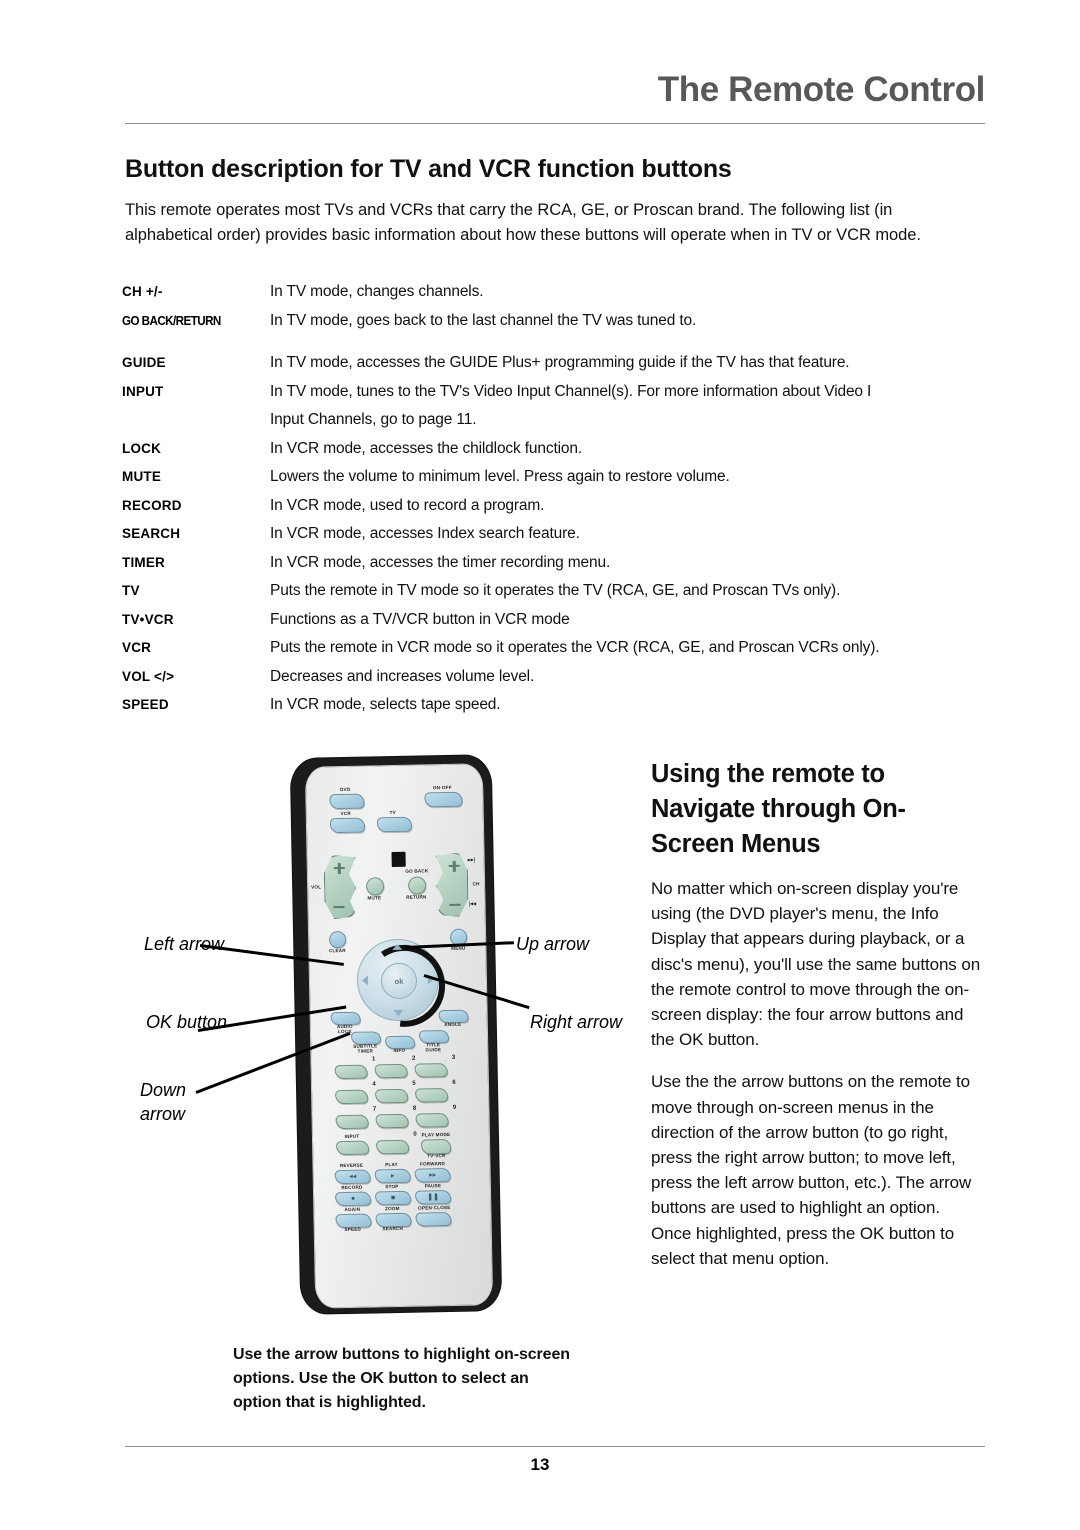  What do you see at coordinates (416, 897) in the screenshot?
I see `remote-label-return: RETURN` at bounding box center [416, 897].